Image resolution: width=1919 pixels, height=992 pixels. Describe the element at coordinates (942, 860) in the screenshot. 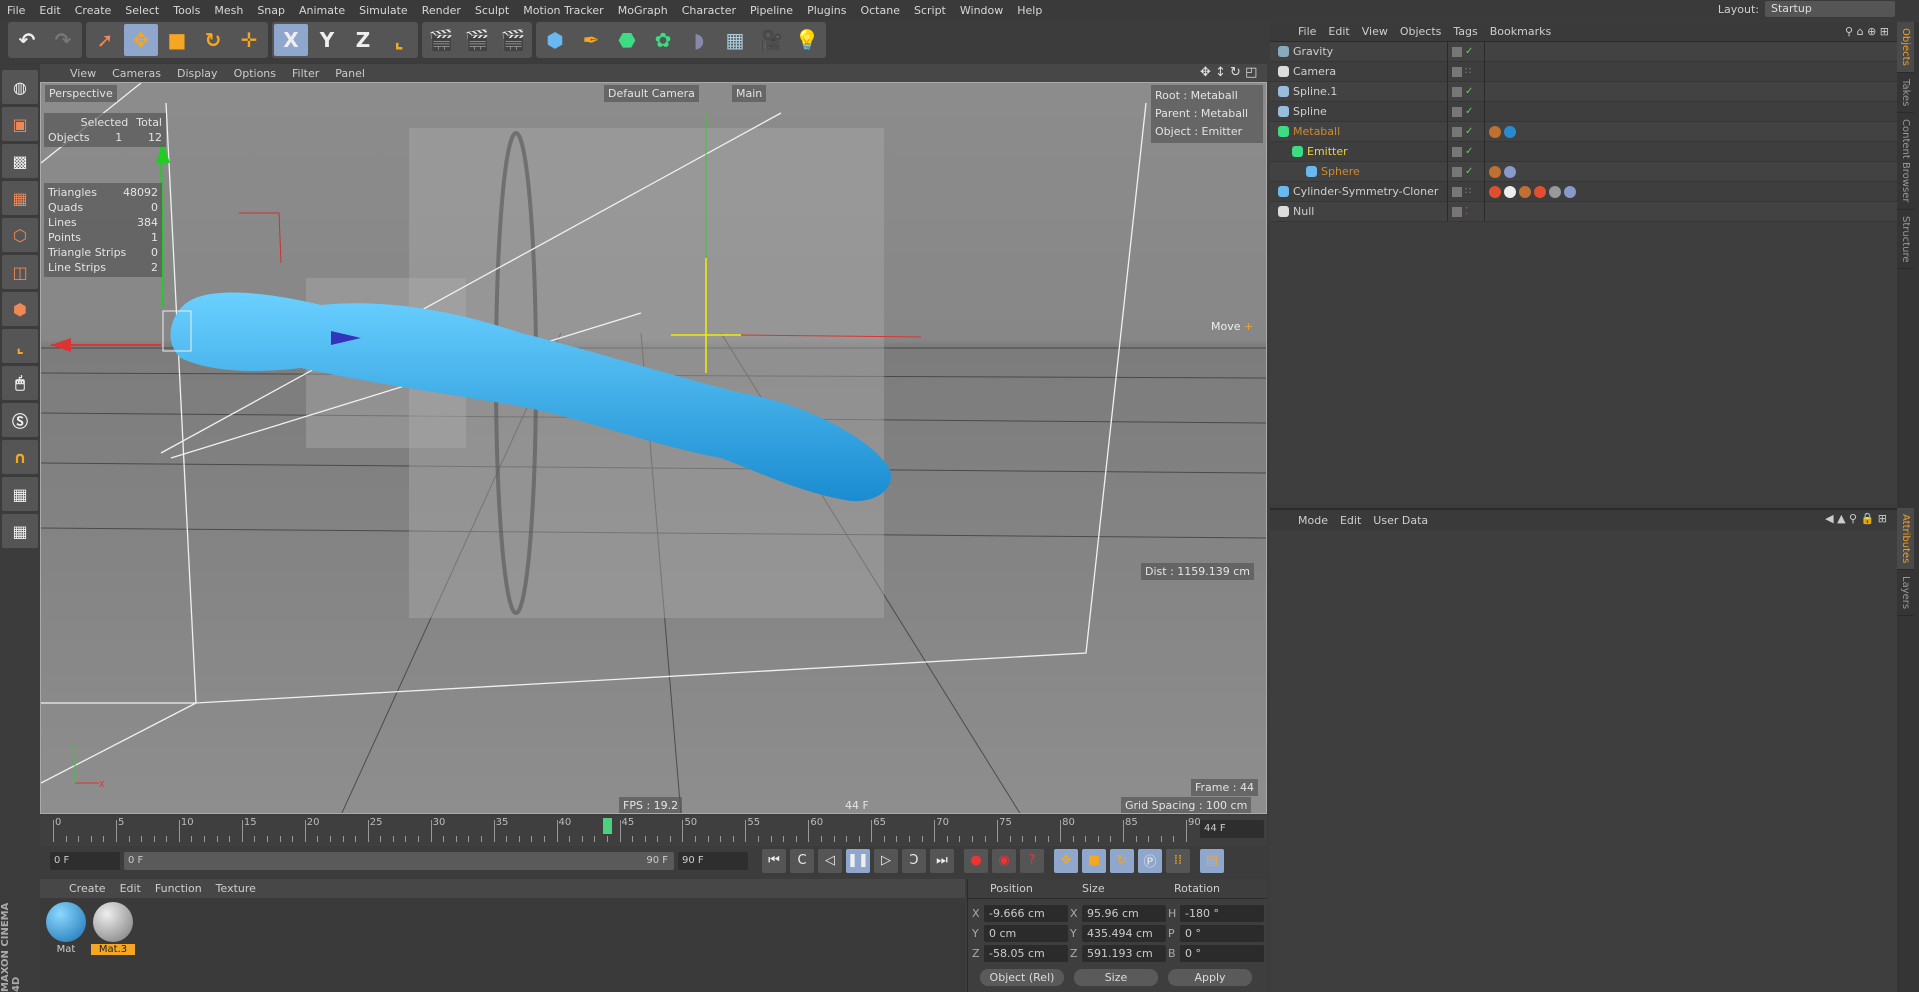

I see `go-to-end-icon: ⏭` at that location.